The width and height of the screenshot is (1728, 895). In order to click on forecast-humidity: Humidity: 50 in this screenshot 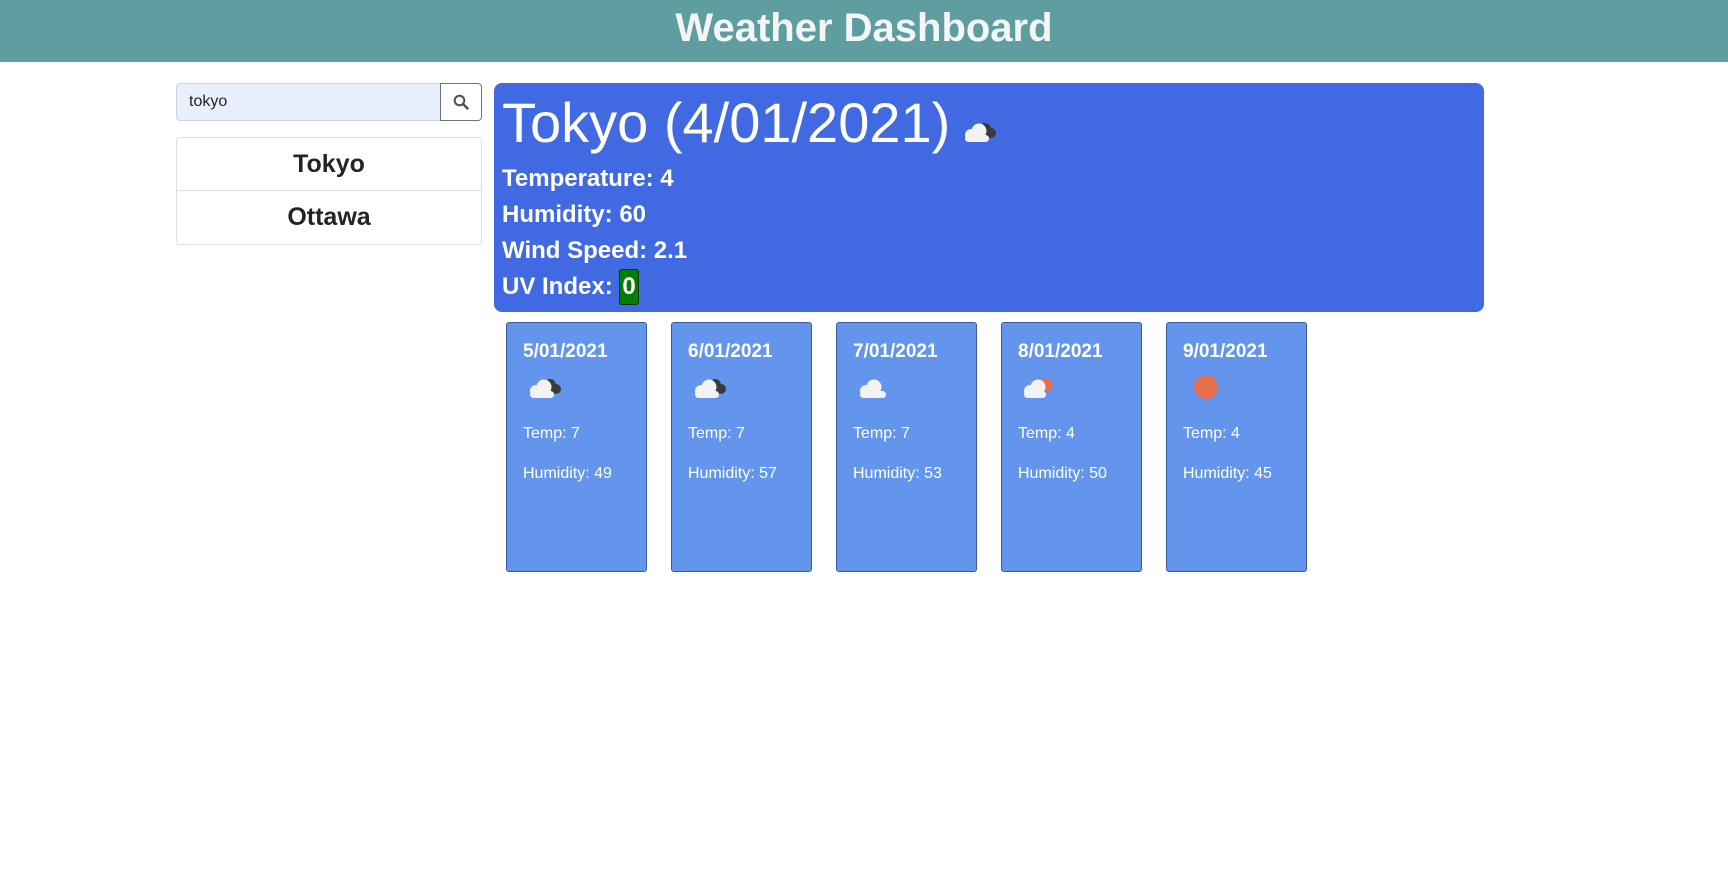, I will do `click(1062, 473)`.